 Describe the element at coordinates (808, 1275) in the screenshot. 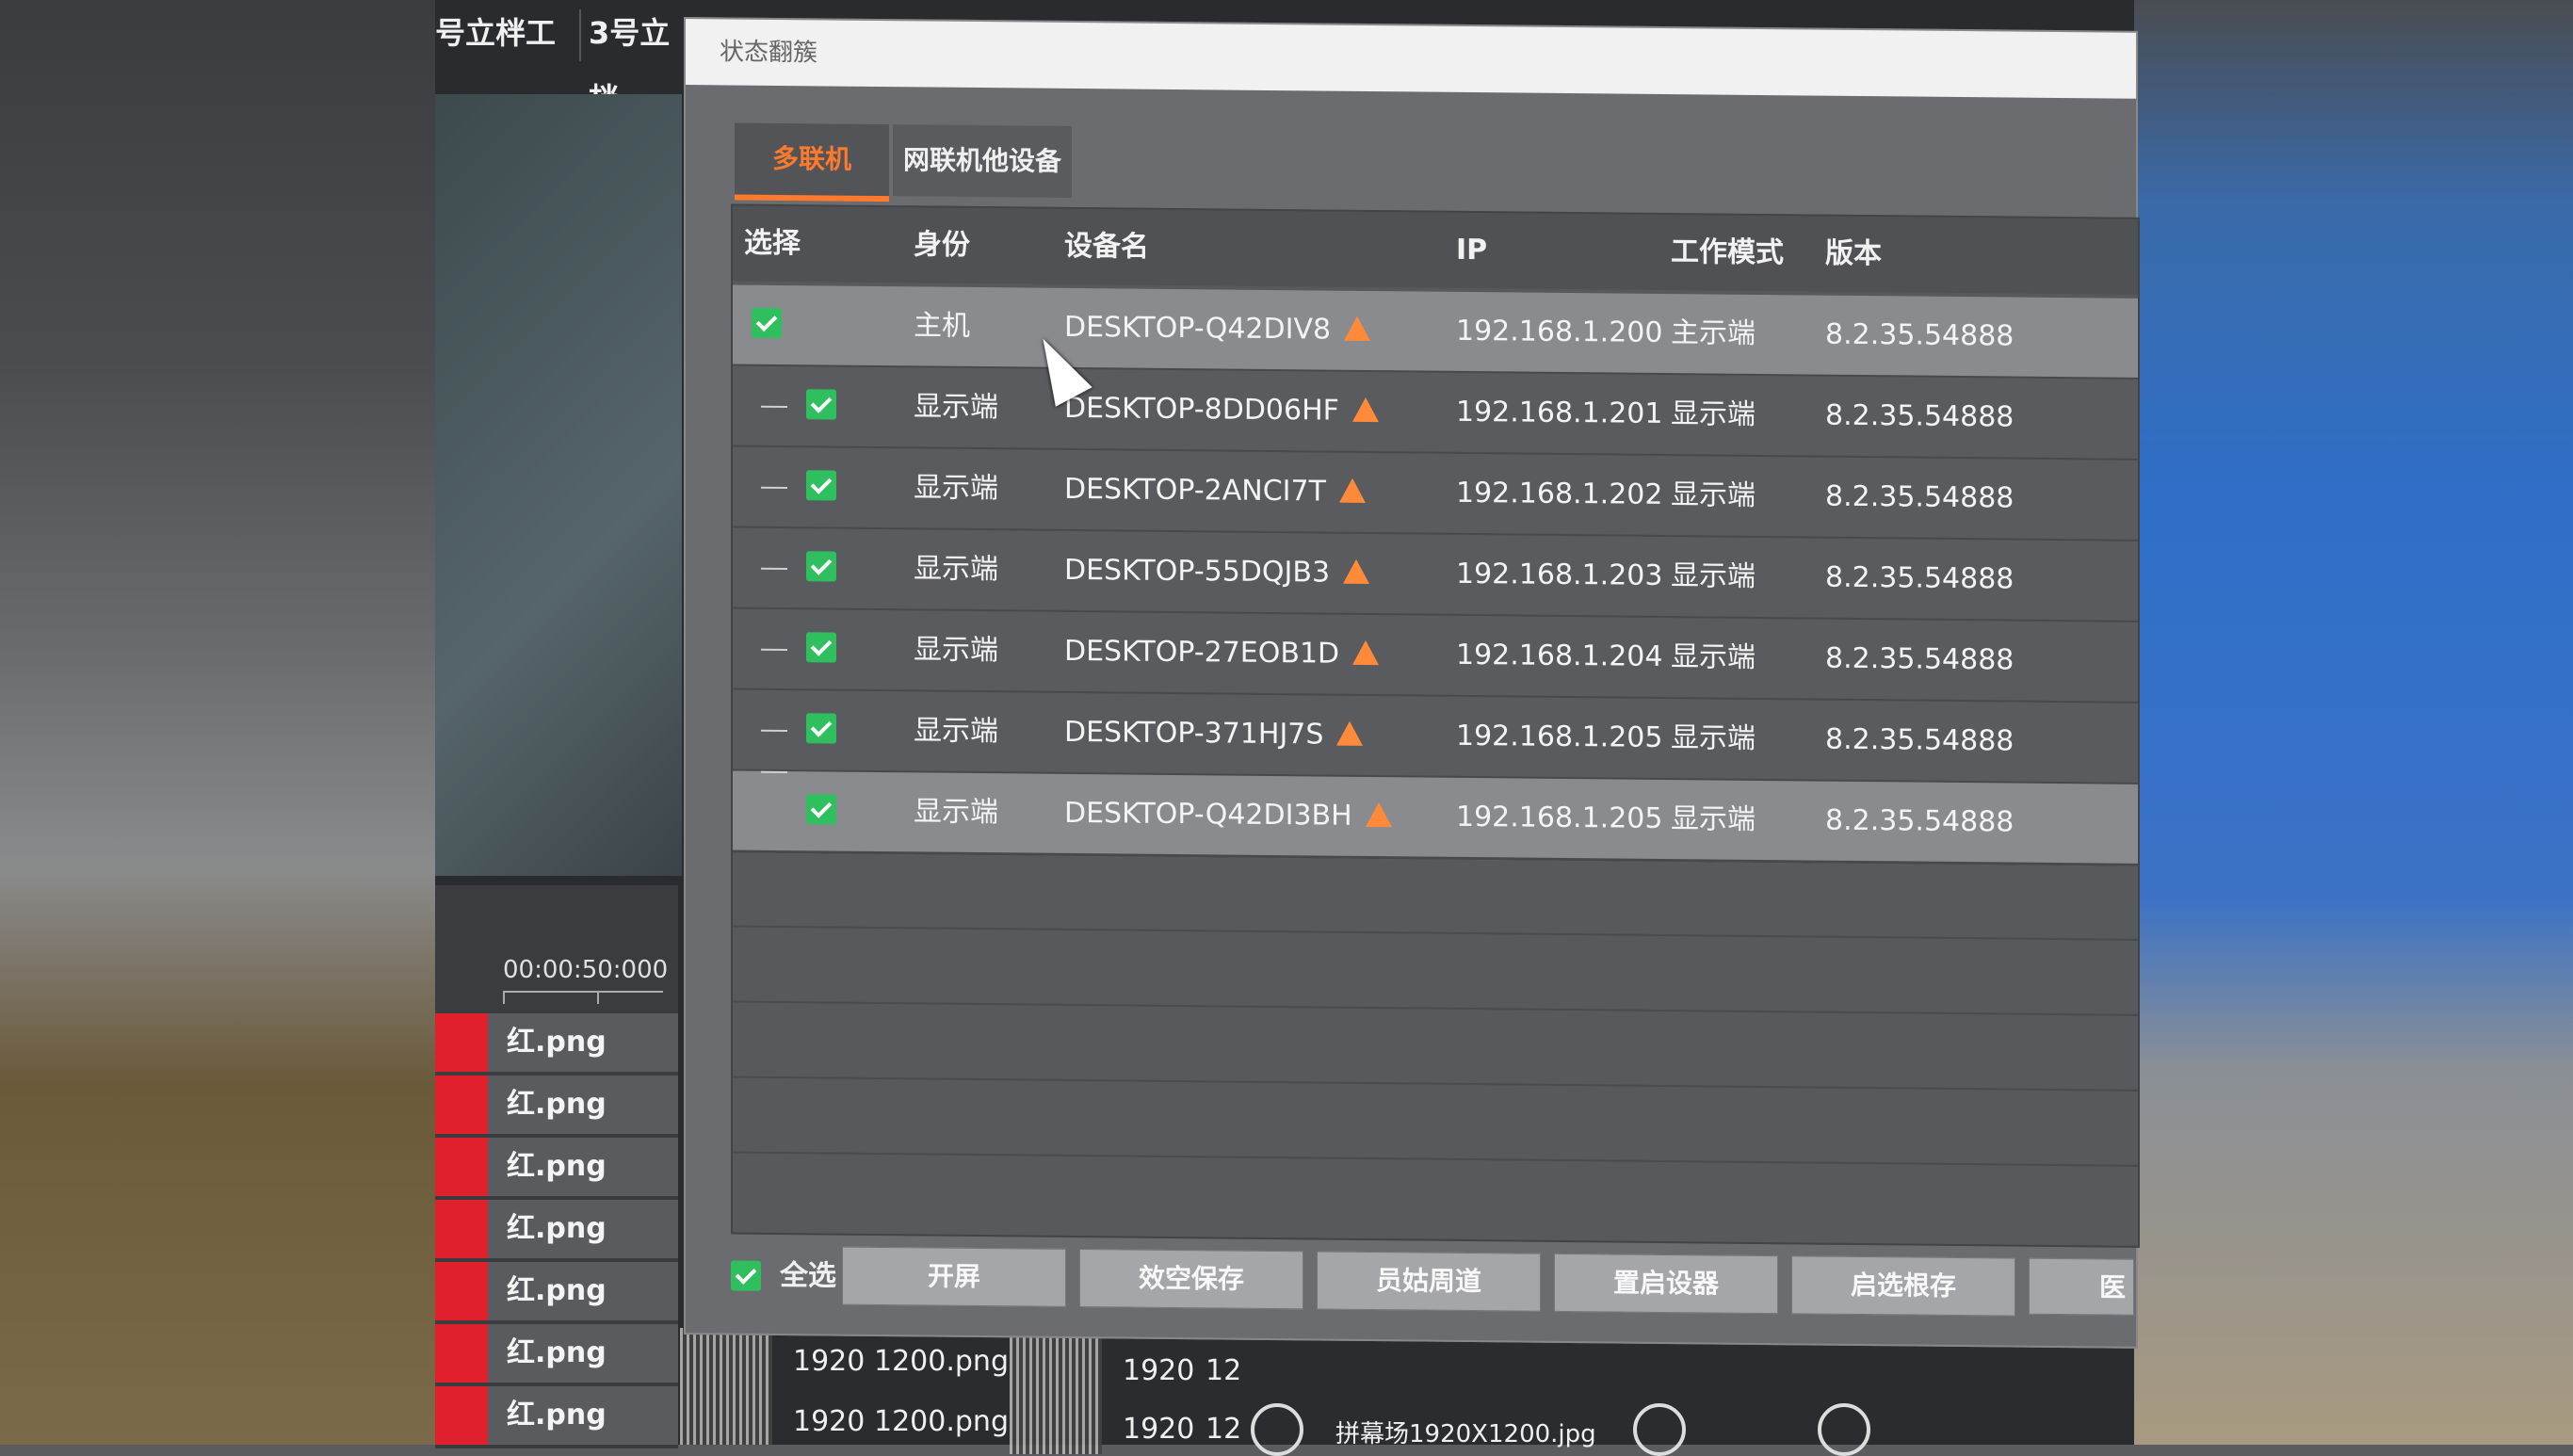

I see `select-all-label: 全选` at that location.